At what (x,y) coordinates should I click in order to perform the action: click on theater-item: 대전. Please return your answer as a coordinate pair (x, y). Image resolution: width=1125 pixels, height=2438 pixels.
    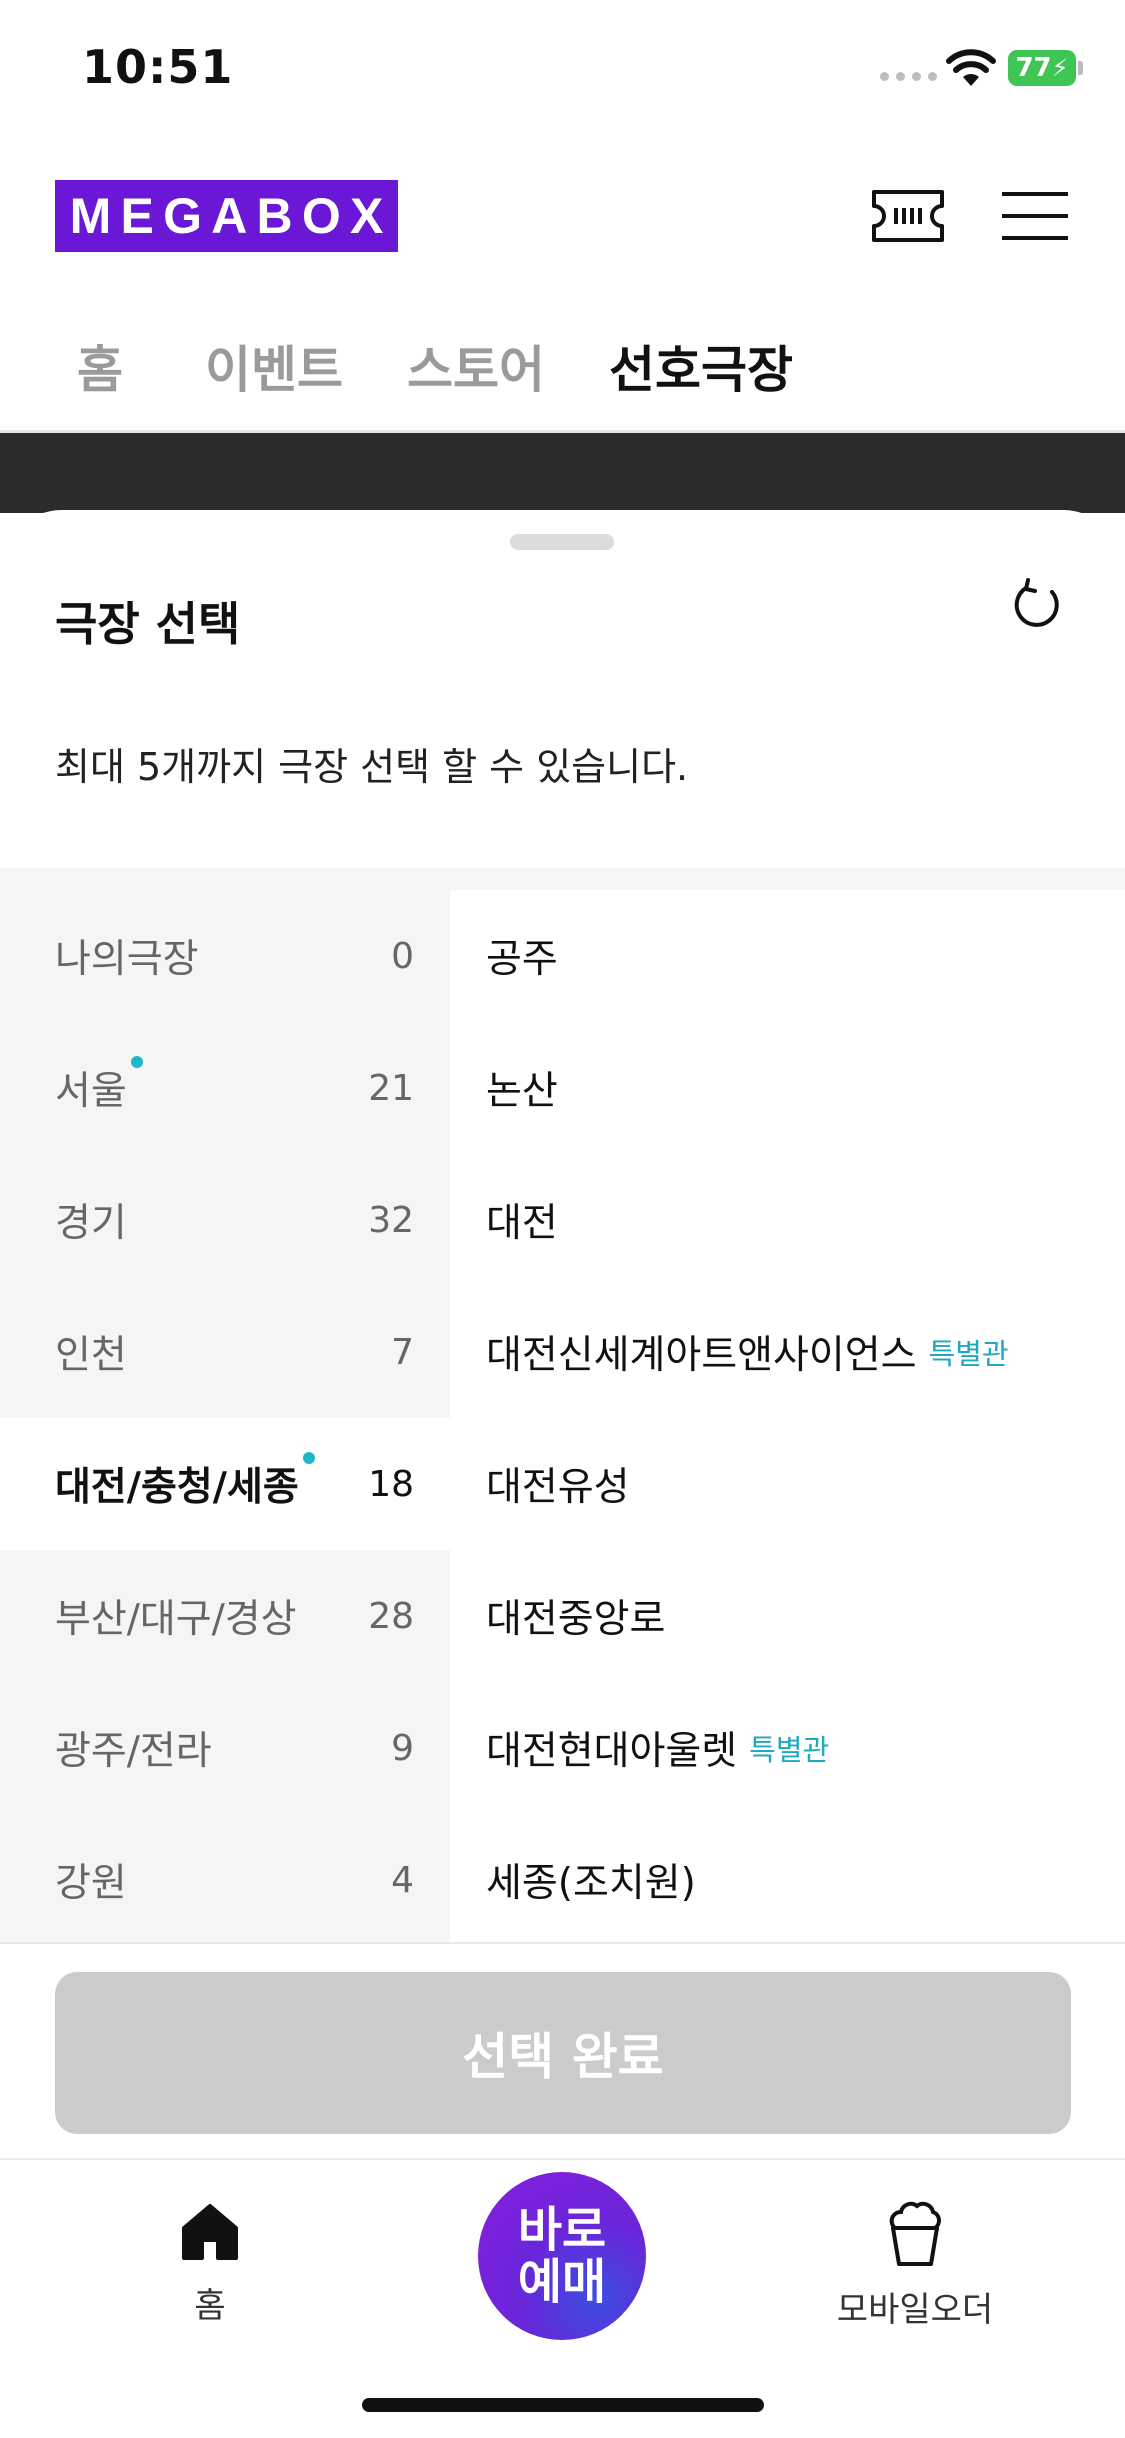
    Looking at the image, I should click on (787, 1220).